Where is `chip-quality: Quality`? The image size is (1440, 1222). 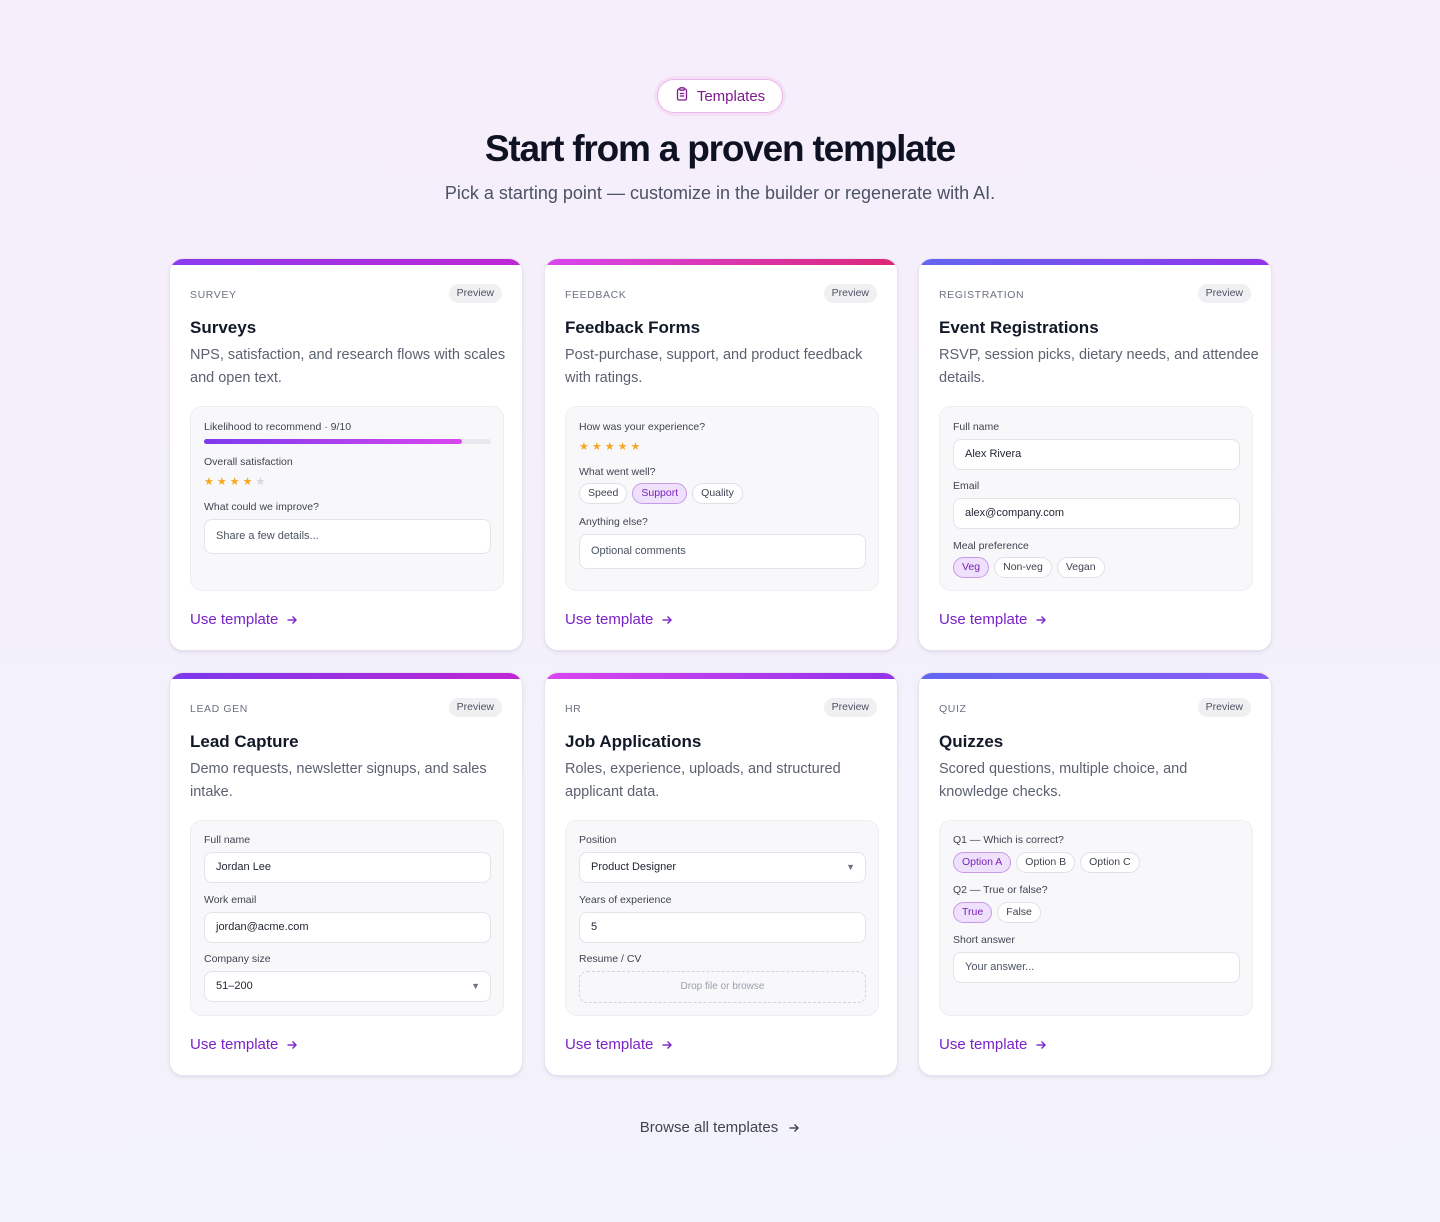
chip-quality: Quality is located at coordinates (717, 493).